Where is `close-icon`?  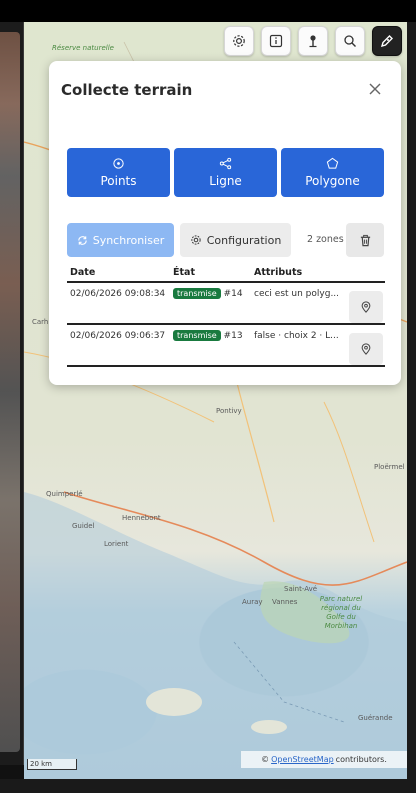
close-icon is located at coordinates (375, 89).